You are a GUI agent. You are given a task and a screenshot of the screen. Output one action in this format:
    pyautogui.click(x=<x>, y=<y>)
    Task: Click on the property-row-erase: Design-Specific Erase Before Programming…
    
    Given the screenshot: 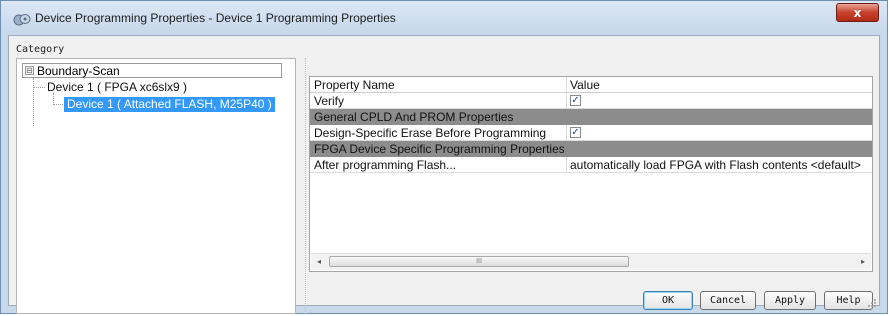 What is the action you would take?
    pyautogui.click(x=591, y=133)
    